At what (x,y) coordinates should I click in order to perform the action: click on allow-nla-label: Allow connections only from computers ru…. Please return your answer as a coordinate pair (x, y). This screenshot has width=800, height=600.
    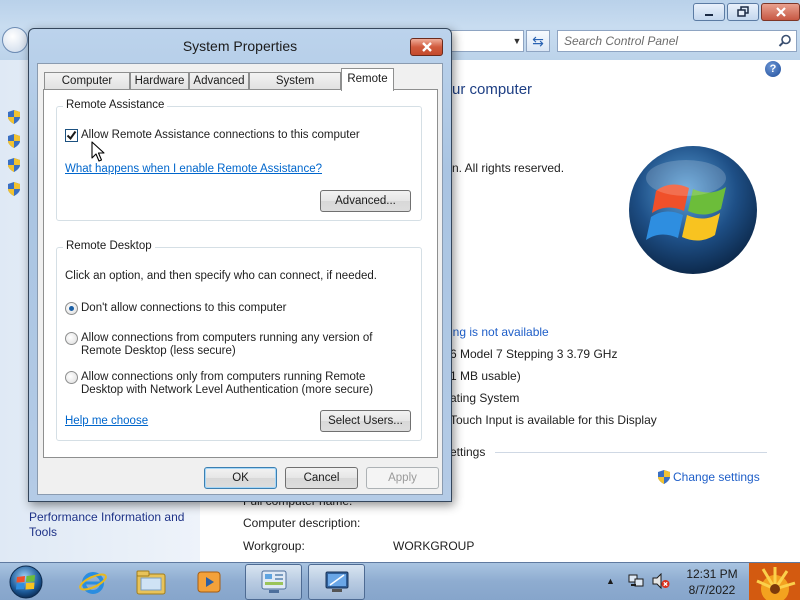
    Looking at the image, I should click on (223, 377).